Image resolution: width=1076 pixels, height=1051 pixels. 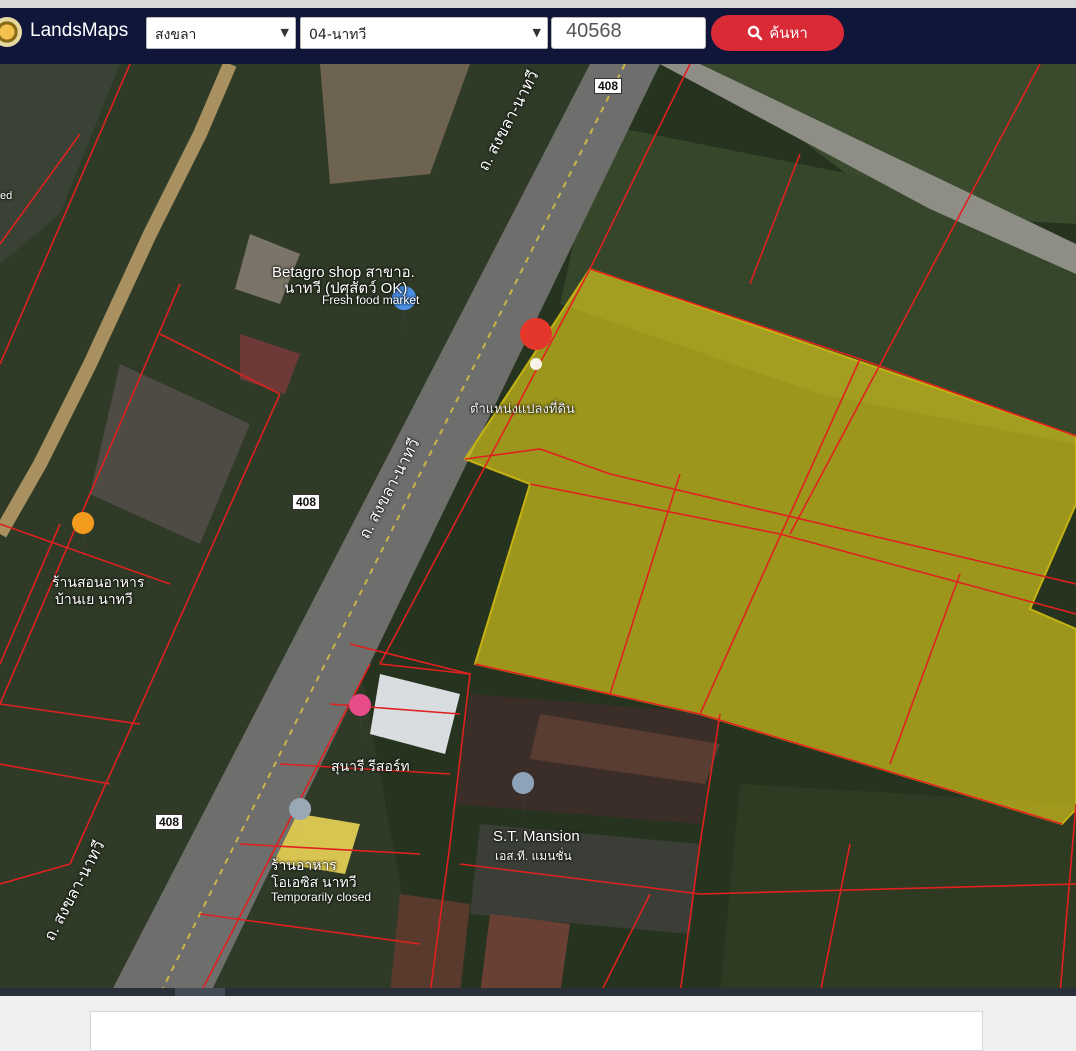 I want to click on poi-mansion-name: S.T. Mansion, so click(x=536, y=836).